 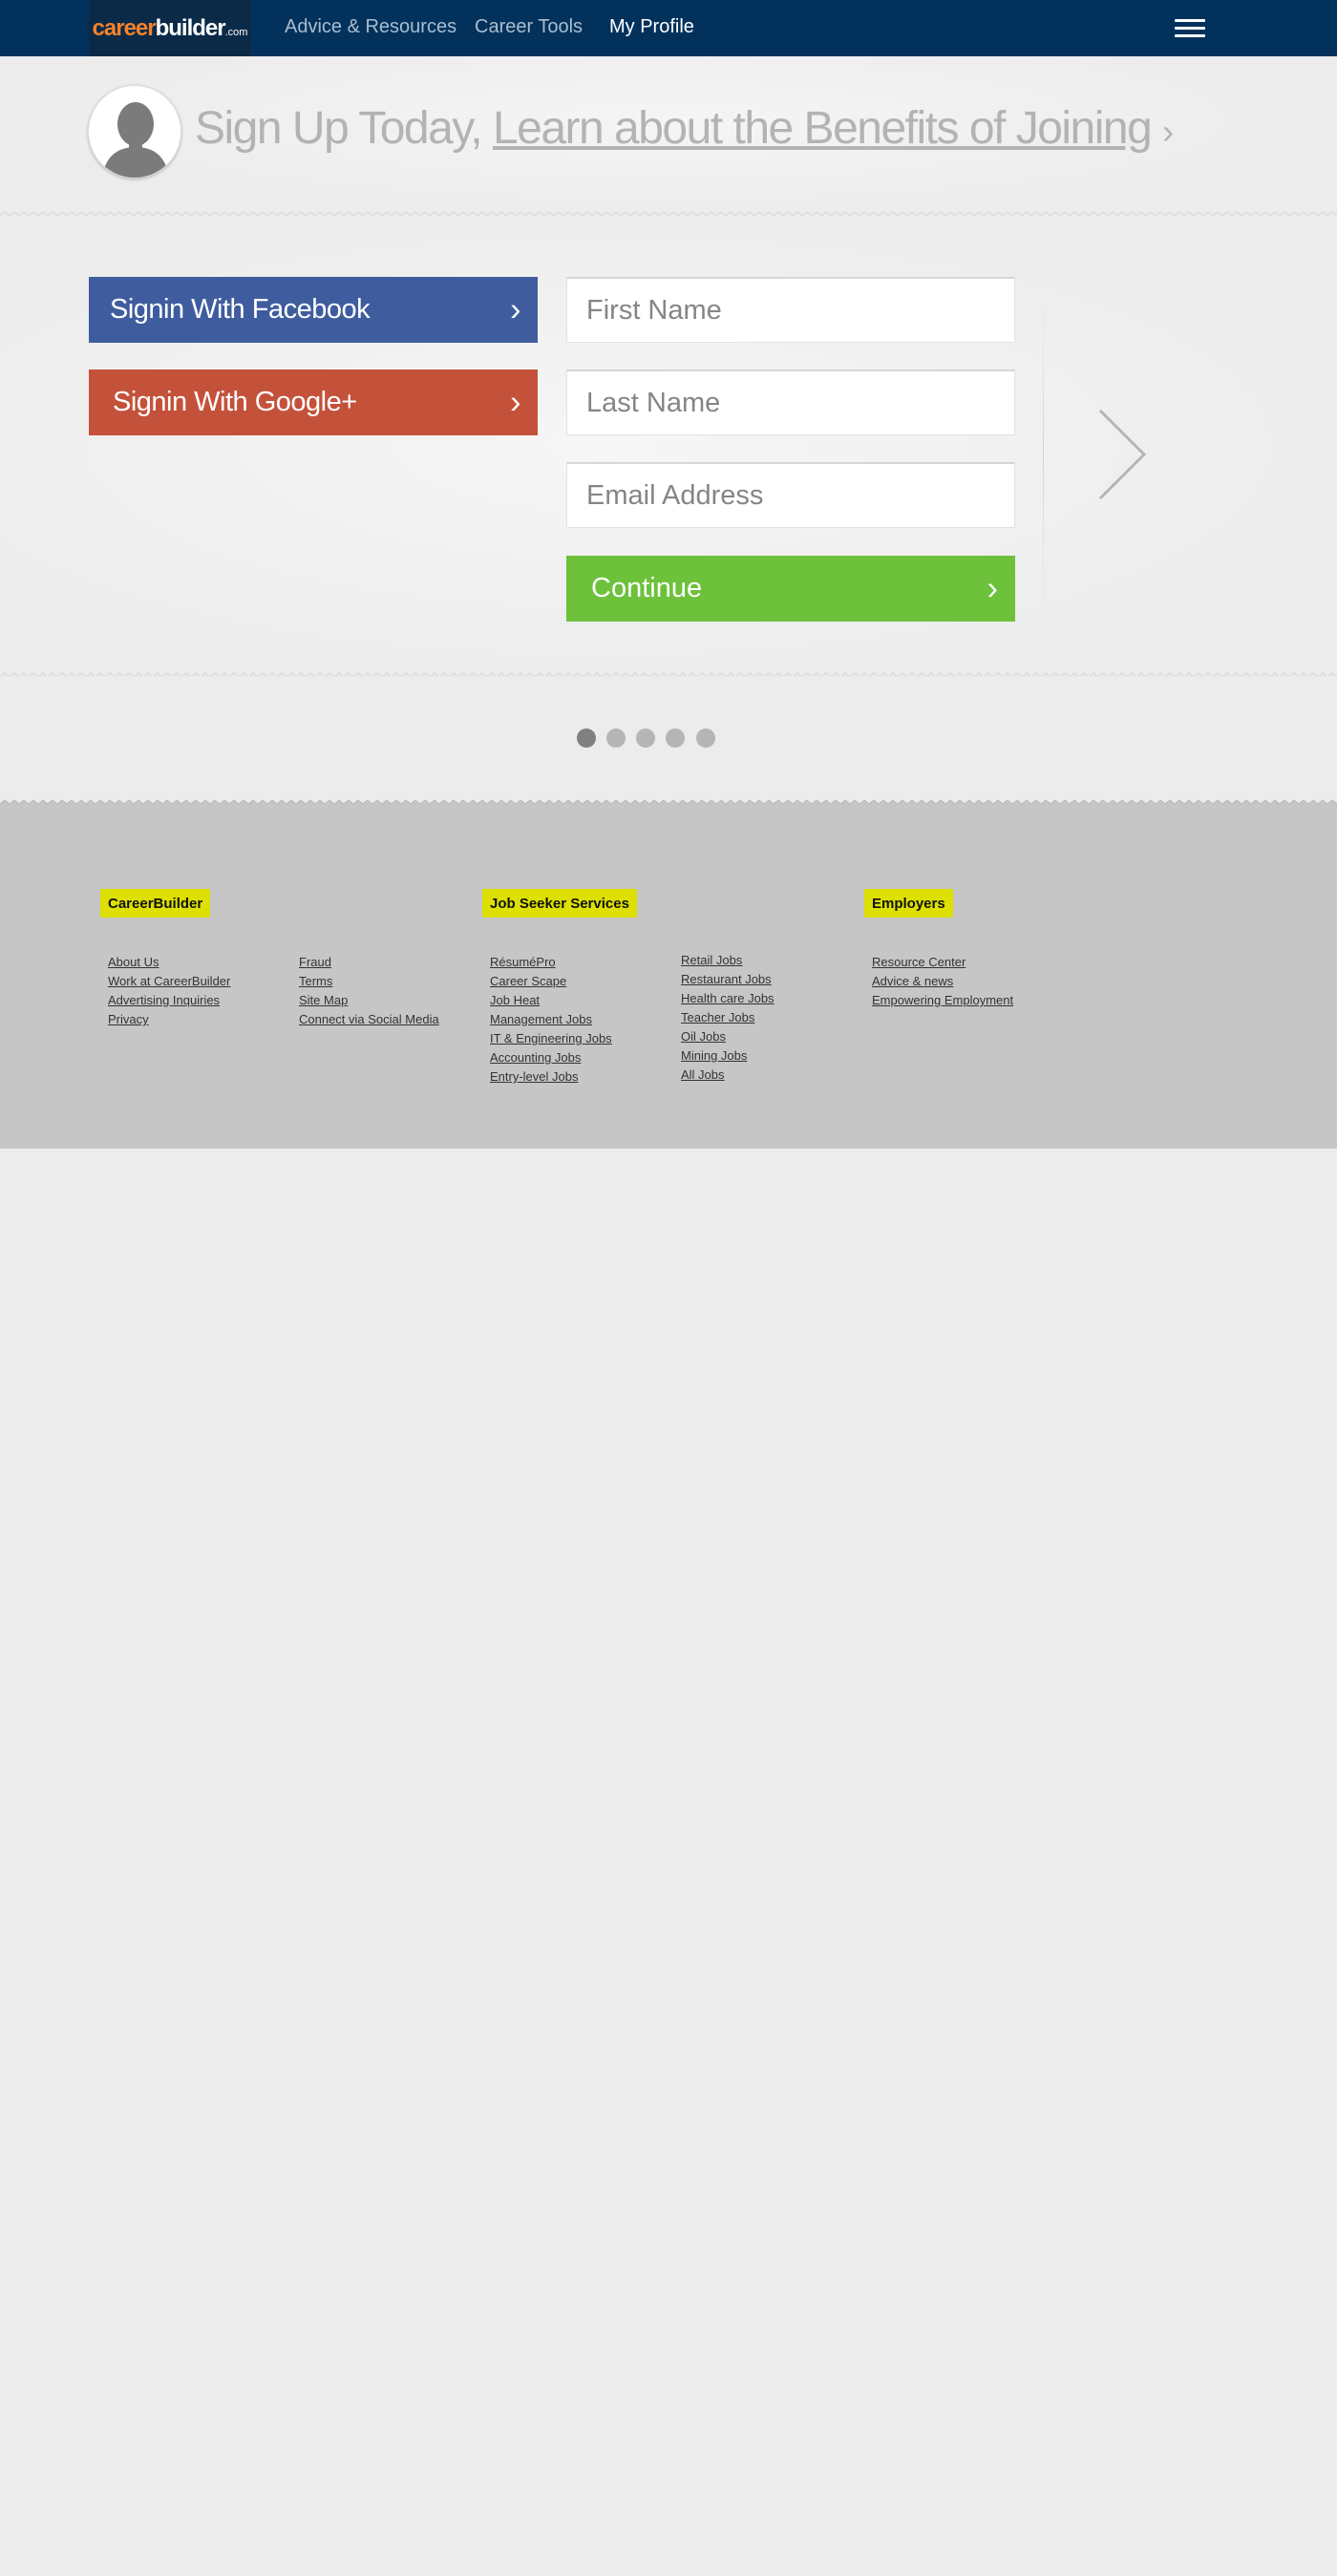 I want to click on footer-link: Work at CareerBuilder, so click(x=169, y=981).